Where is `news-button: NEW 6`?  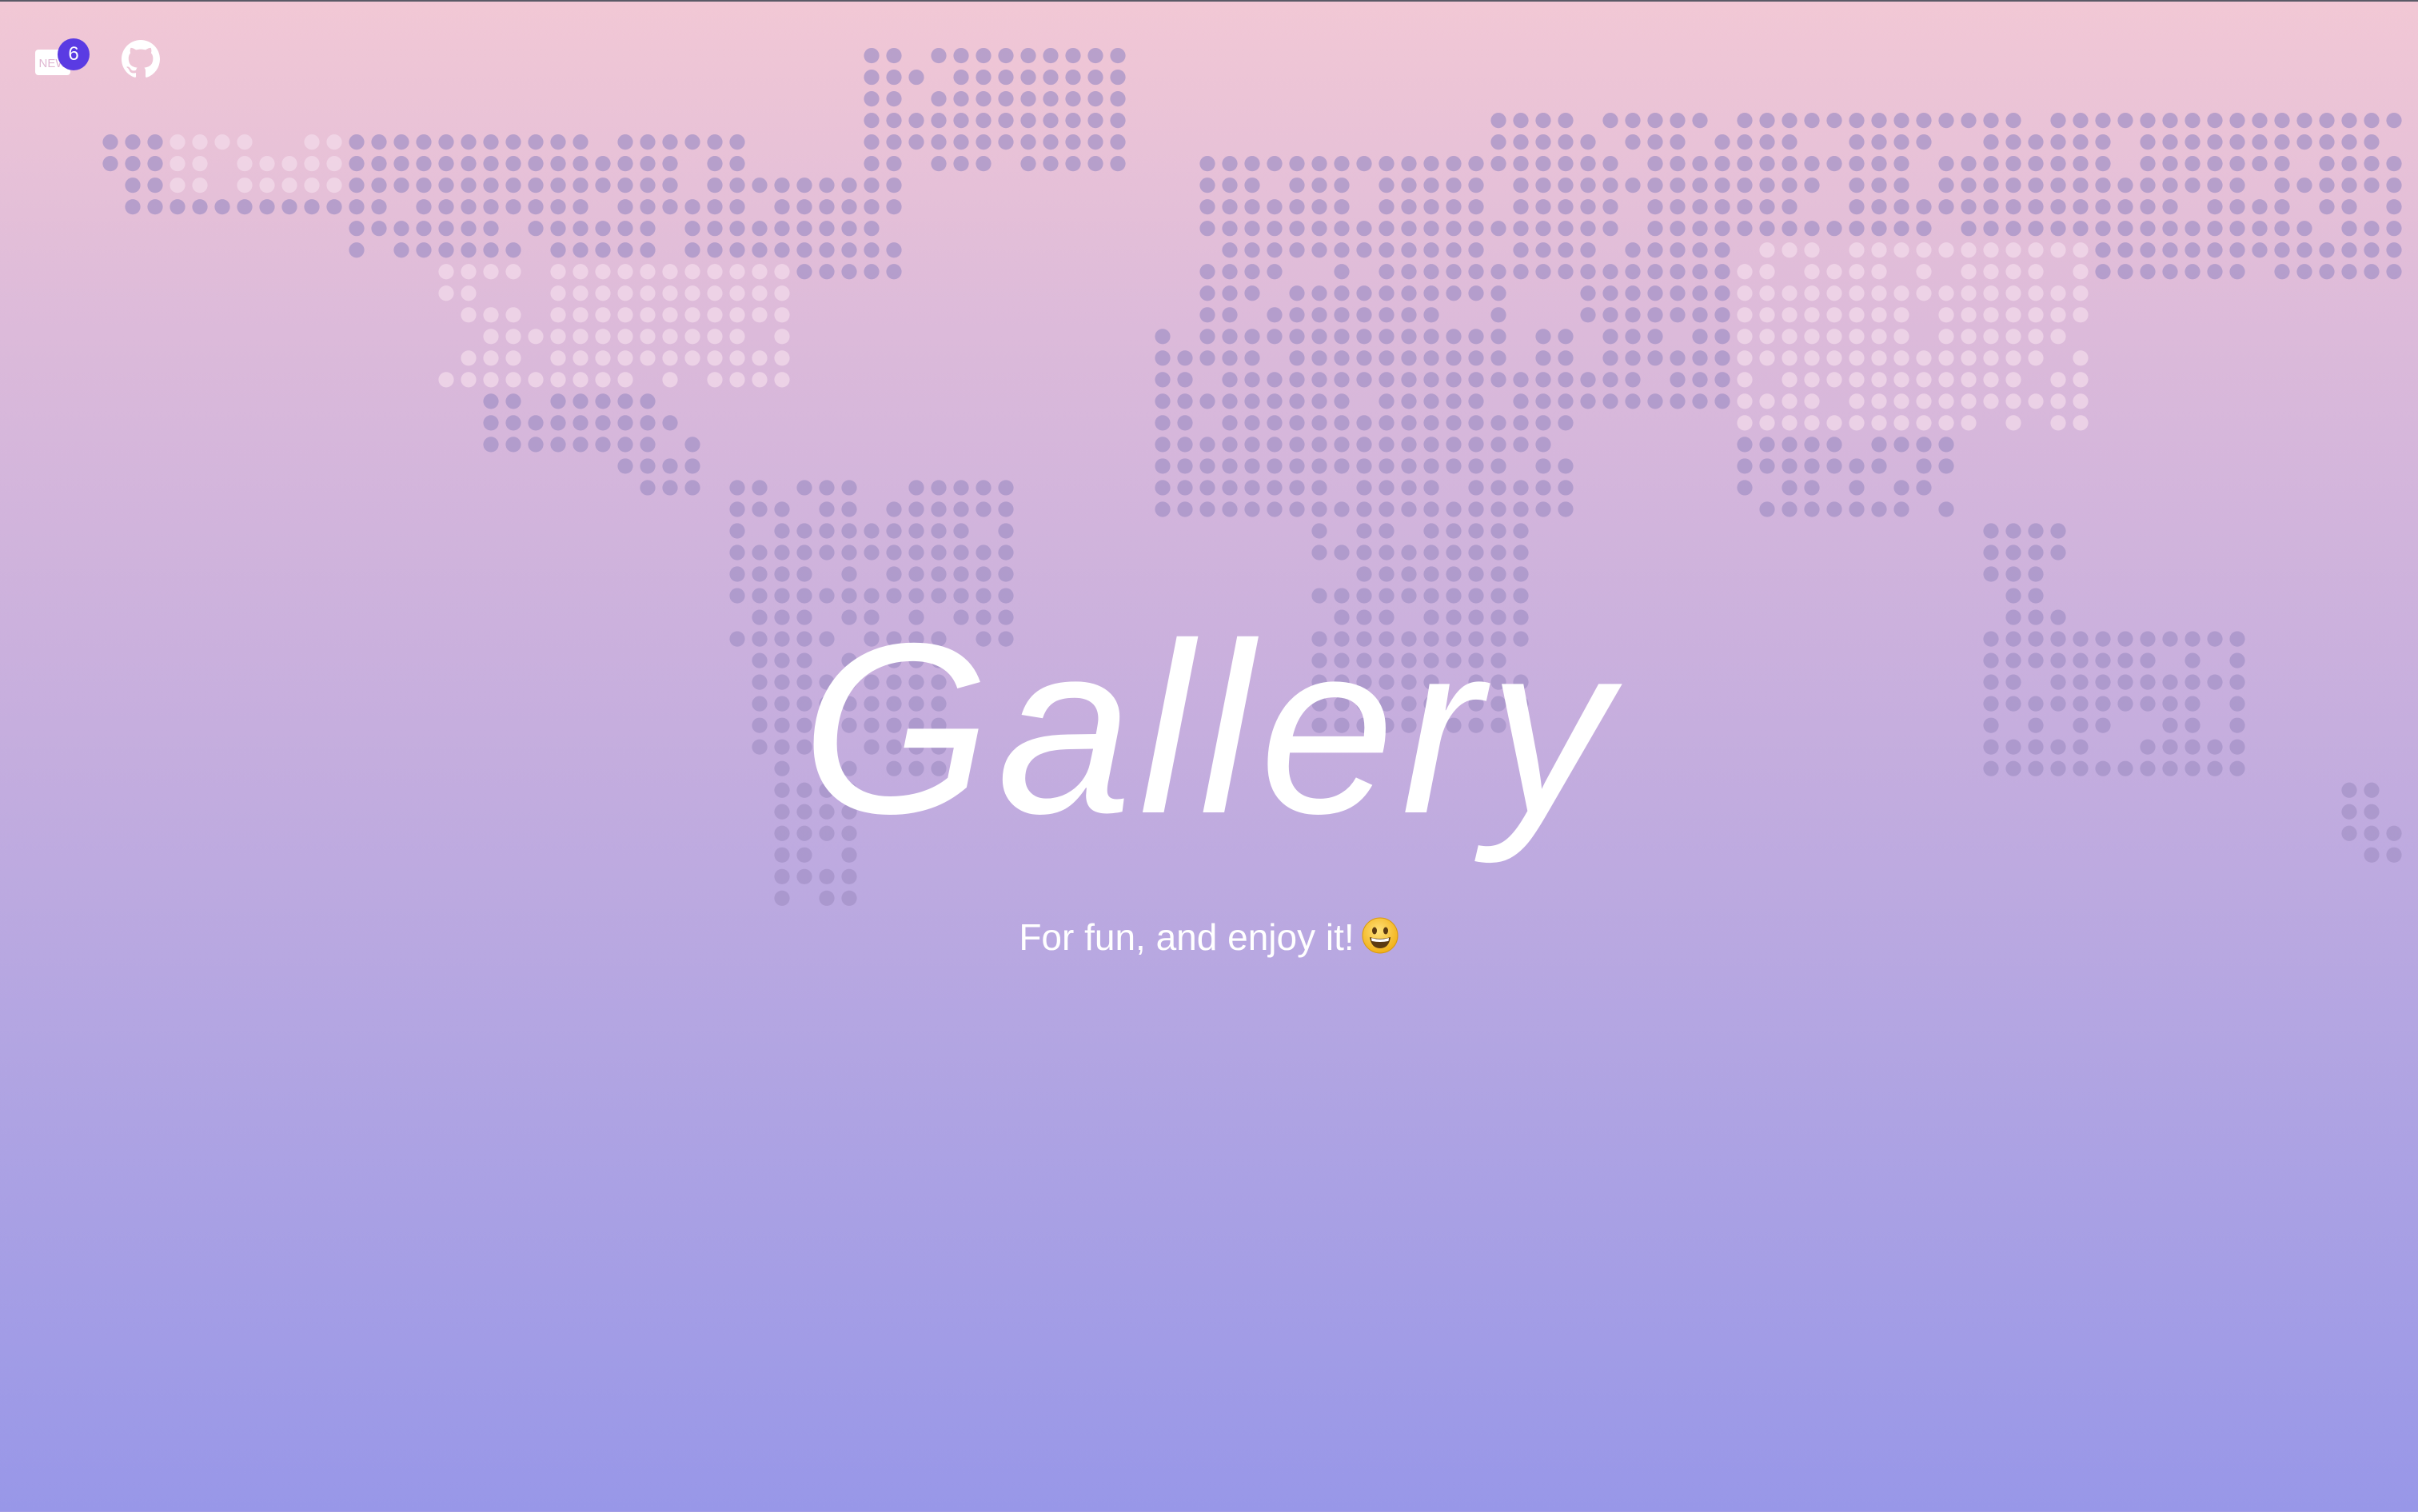
news-button: NEW 6 is located at coordinates (62, 56).